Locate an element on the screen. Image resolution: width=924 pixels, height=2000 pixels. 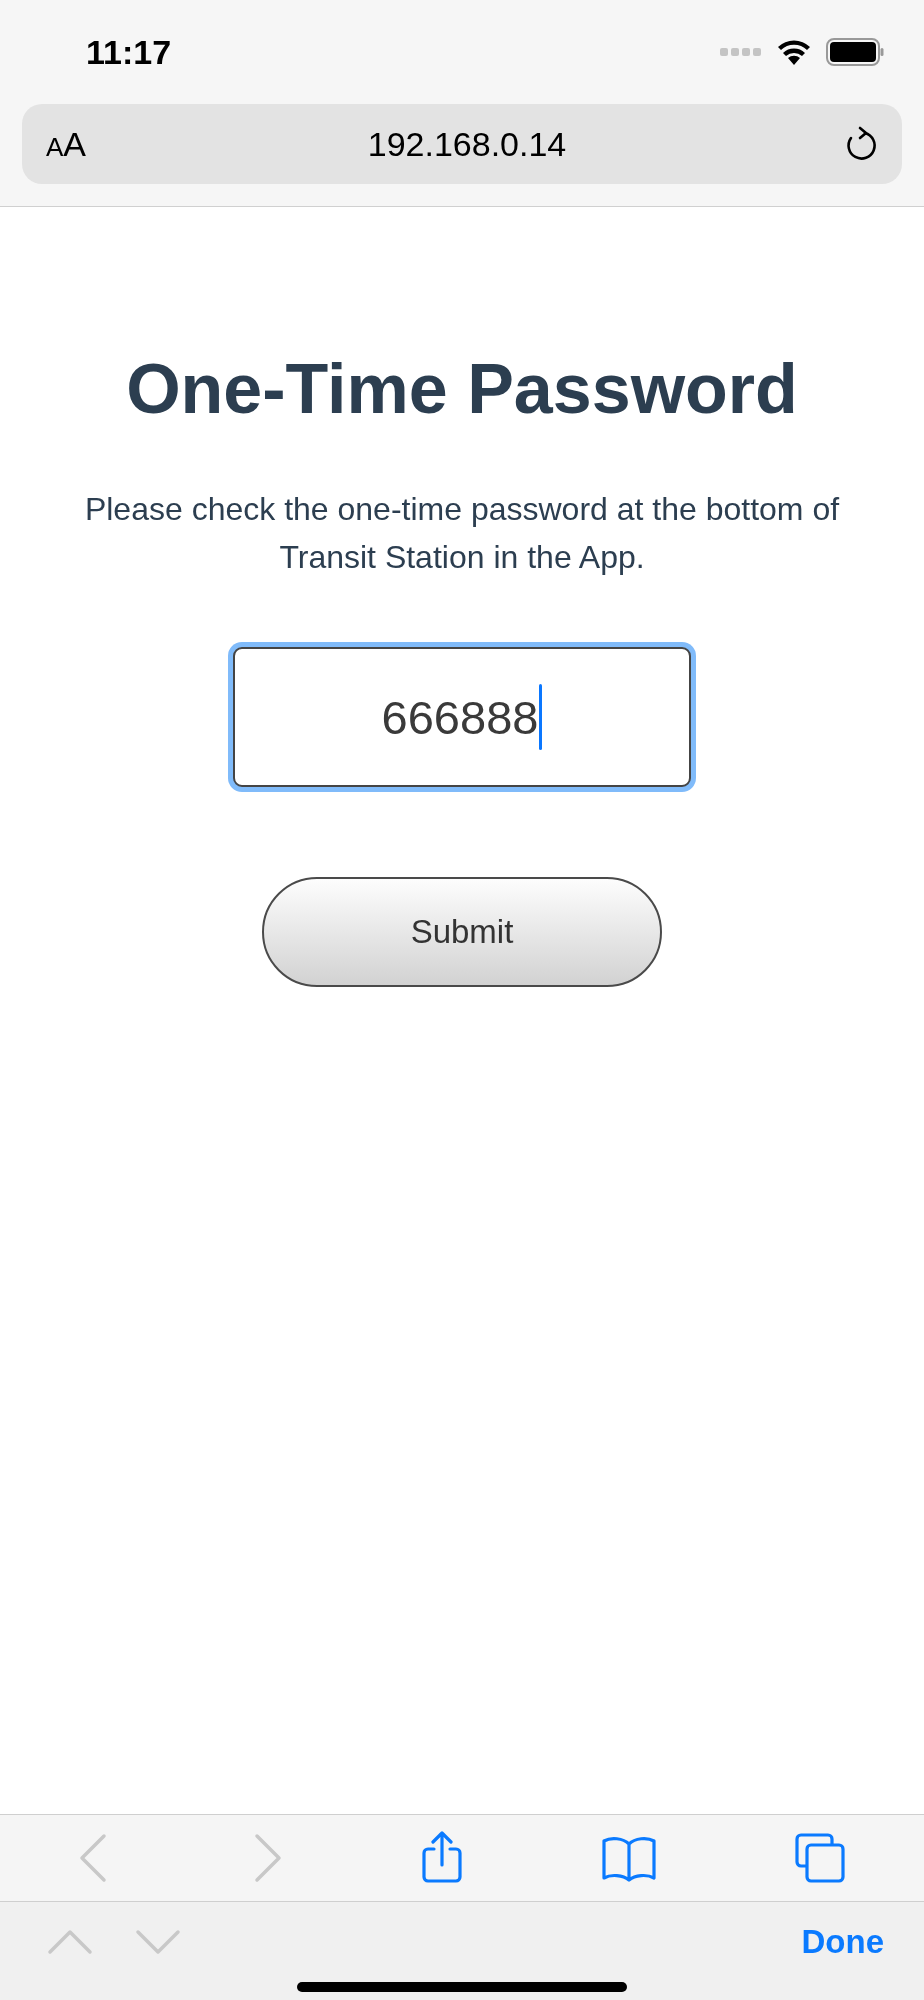
text-format-button: AA is located at coordinates (66, 144).